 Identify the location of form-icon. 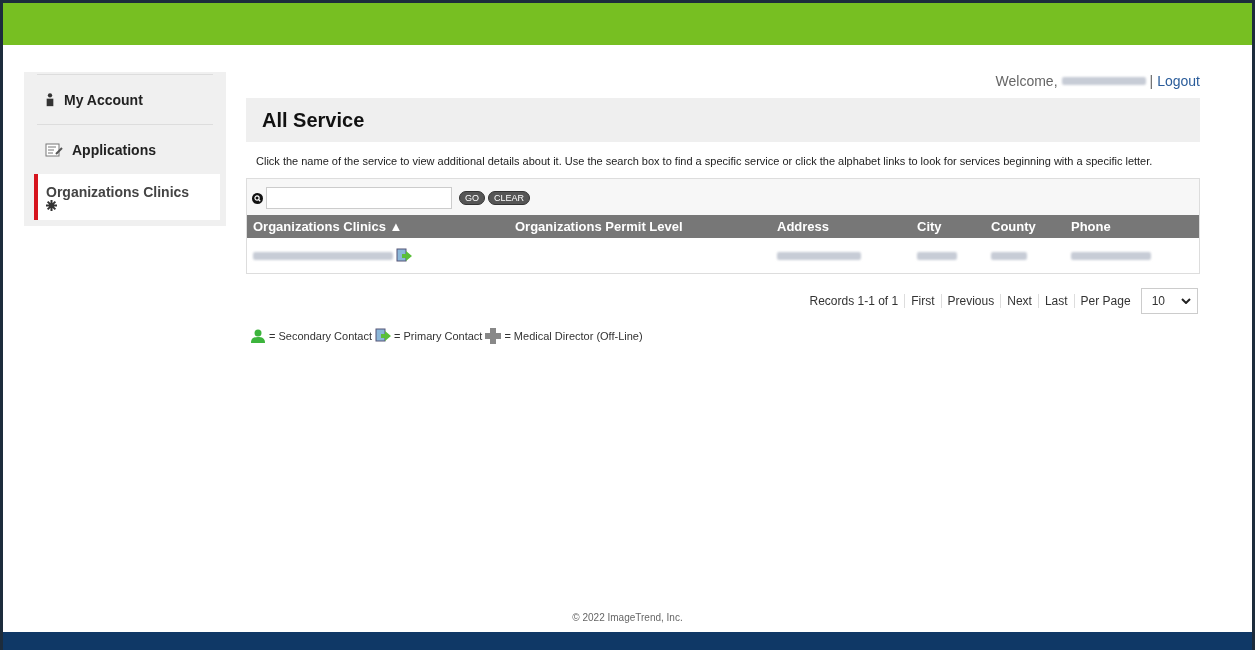
(54, 149).